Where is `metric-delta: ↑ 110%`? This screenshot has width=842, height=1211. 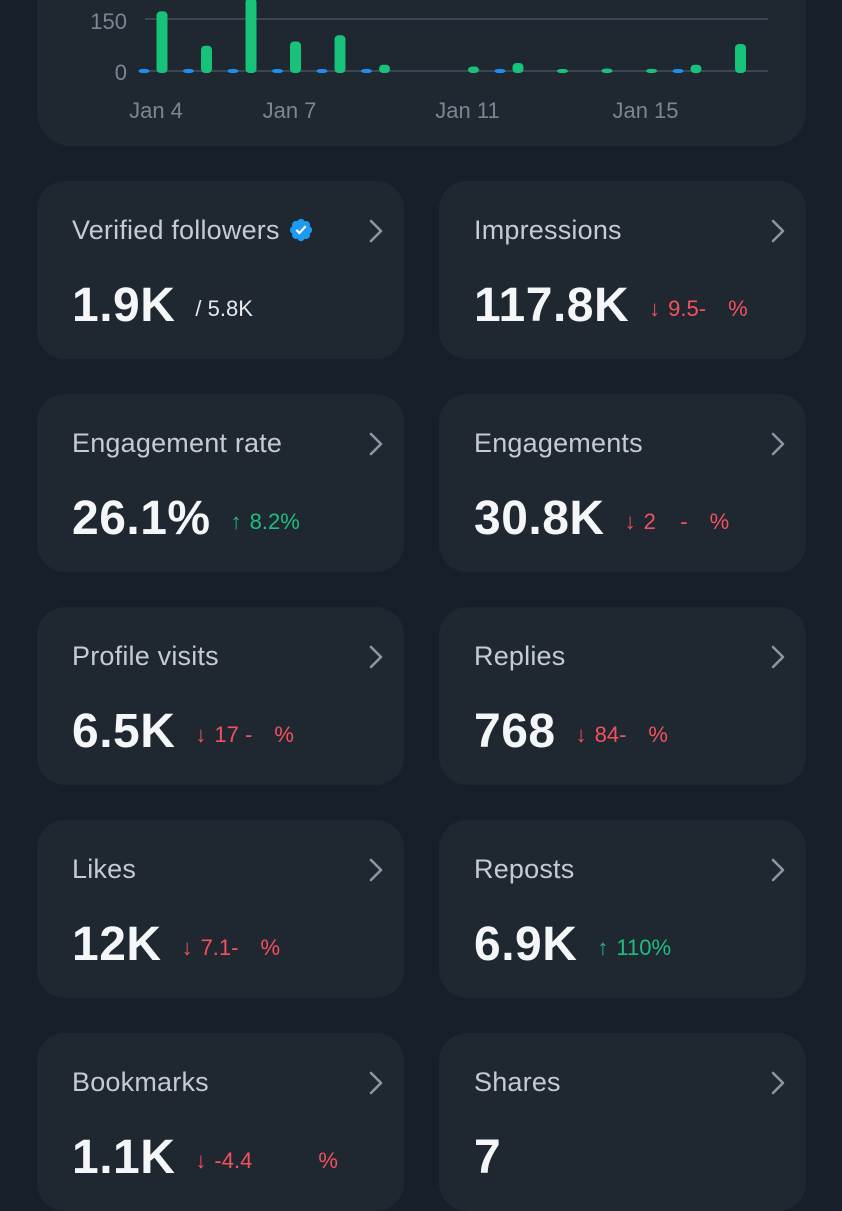
metric-delta: ↑ 110% is located at coordinates (634, 947).